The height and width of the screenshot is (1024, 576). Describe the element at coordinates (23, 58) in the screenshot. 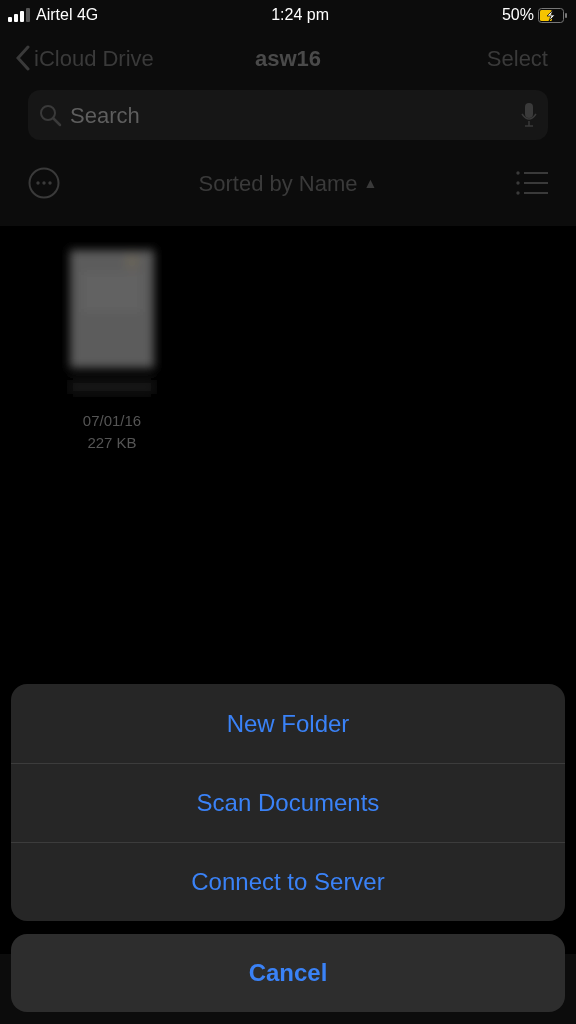

I see `chevron-left-icon` at that location.